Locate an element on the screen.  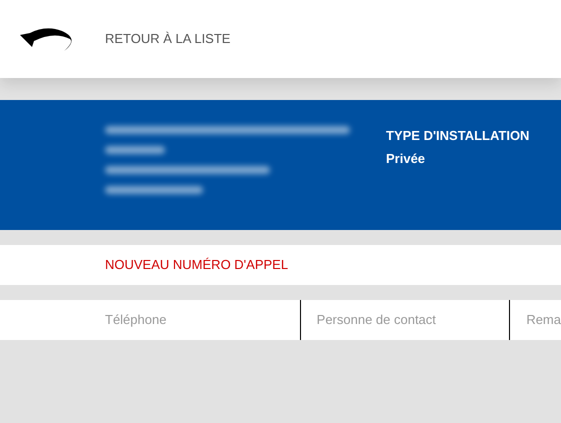
back-link: RETOUR À LA LISTE is located at coordinates (167, 39).